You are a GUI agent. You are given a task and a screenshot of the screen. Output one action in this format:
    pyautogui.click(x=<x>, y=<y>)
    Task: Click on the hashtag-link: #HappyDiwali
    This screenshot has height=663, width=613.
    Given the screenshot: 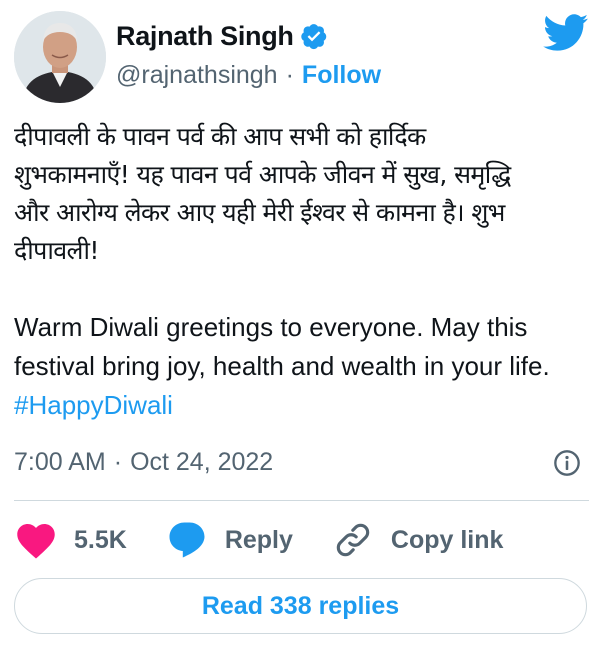 What is the action you would take?
    pyautogui.click(x=93, y=405)
    